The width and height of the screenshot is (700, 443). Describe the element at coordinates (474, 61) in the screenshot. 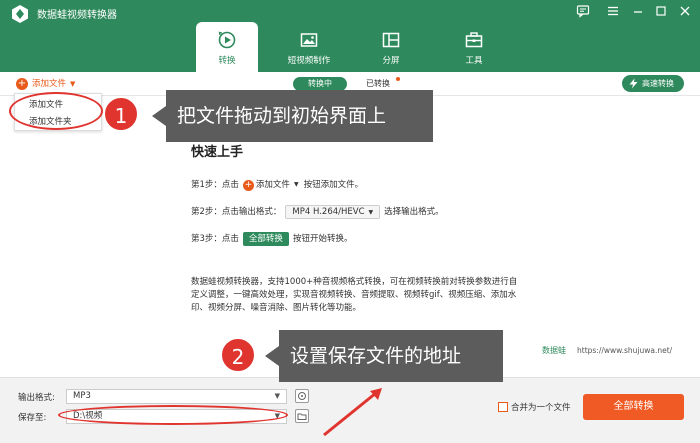

I see `tab-toolbox-label: 工具` at that location.